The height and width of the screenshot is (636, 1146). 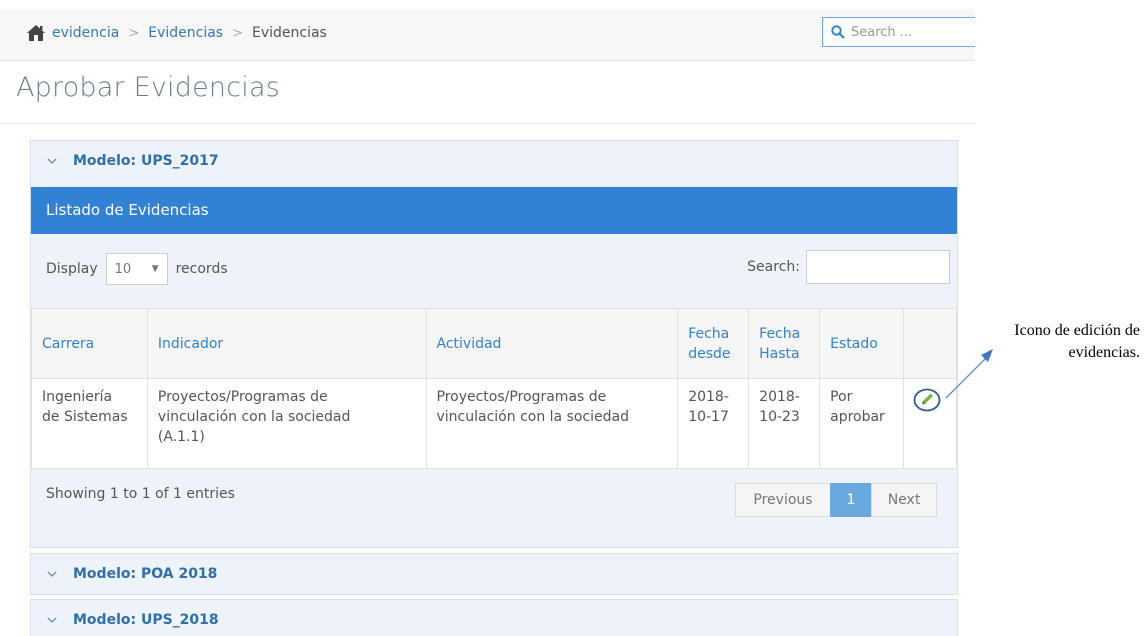 I want to click on cell-actions, so click(x=930, y=423).